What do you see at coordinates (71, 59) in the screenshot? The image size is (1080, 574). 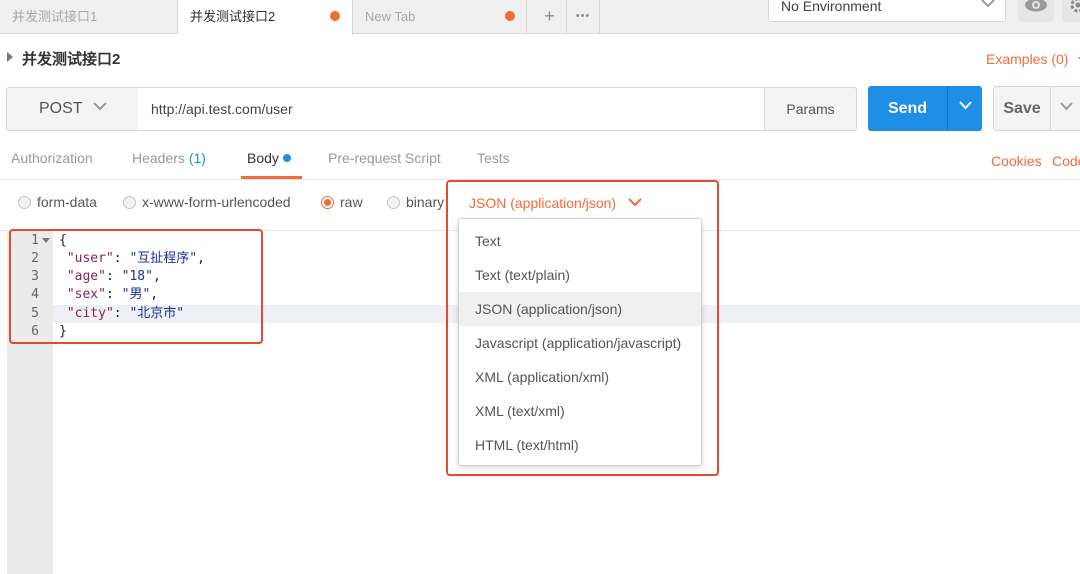 I see `request-name: 并发测试接口2` at bounding box center [71, 59].